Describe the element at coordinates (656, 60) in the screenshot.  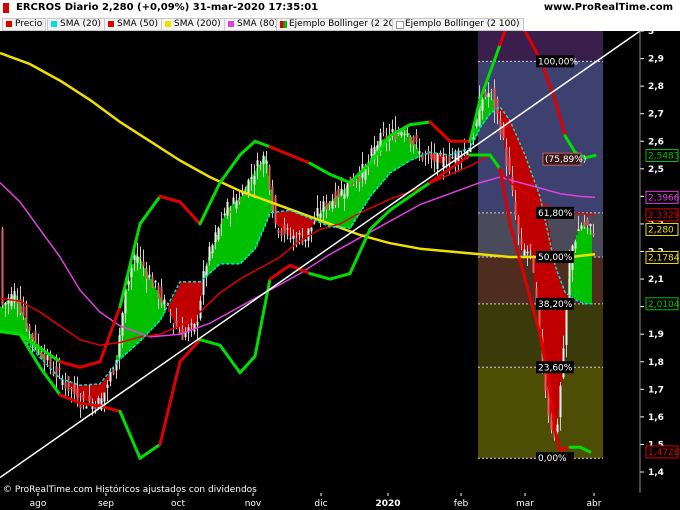
I see `y-tick-label: 2,9` at that location.